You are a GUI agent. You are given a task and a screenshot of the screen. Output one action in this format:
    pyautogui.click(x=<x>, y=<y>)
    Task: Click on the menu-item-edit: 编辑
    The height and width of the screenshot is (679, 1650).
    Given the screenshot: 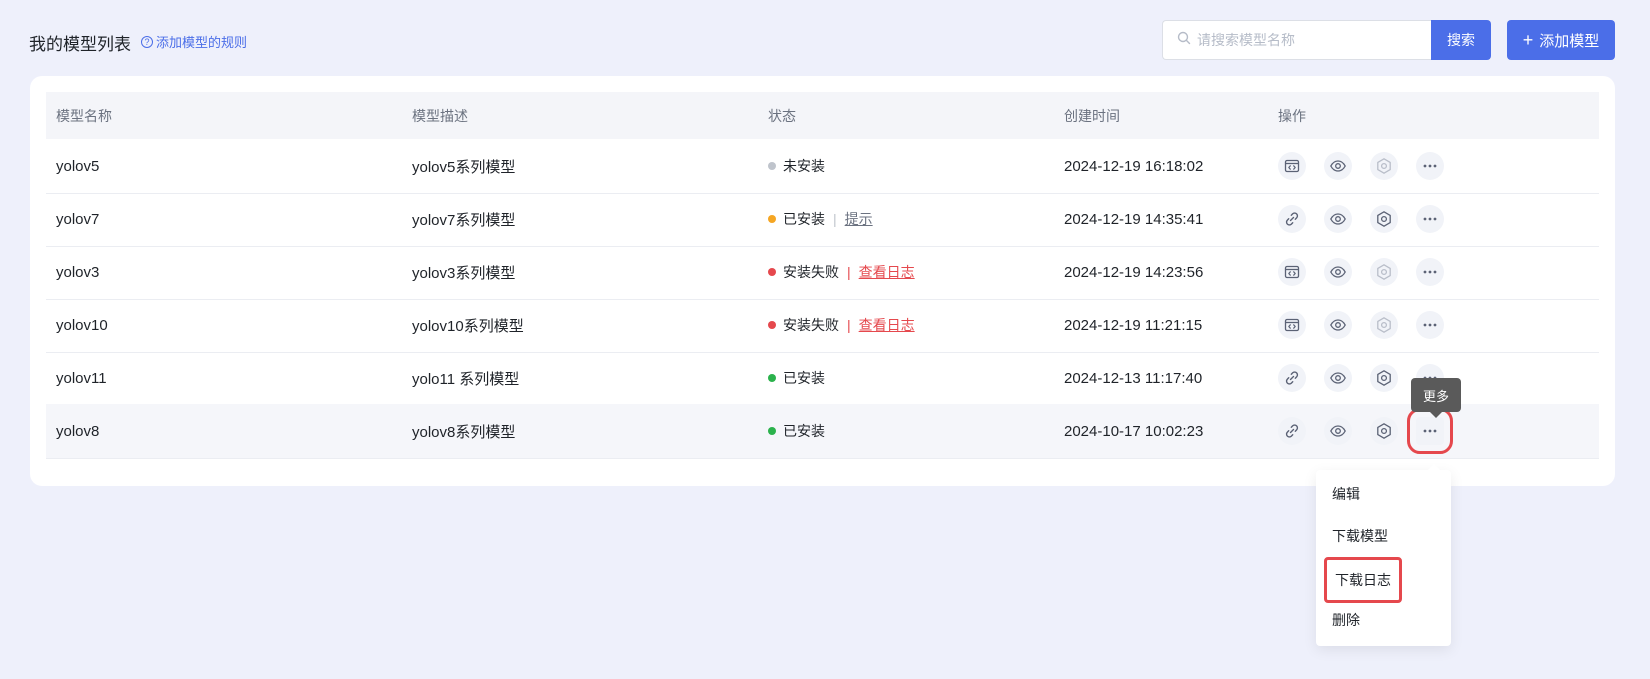 What is the action you would take?
    pyautogui.click(x=1346, y=494)
    